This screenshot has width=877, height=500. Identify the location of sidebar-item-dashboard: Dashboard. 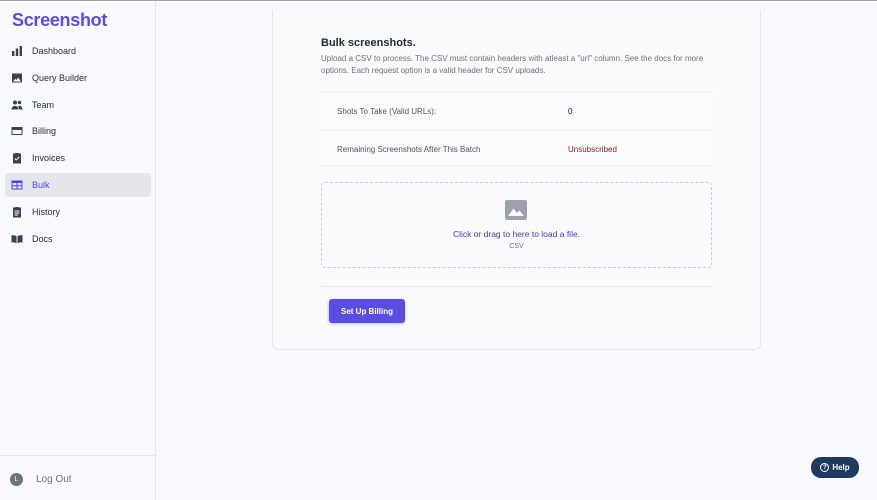
(78, 51).